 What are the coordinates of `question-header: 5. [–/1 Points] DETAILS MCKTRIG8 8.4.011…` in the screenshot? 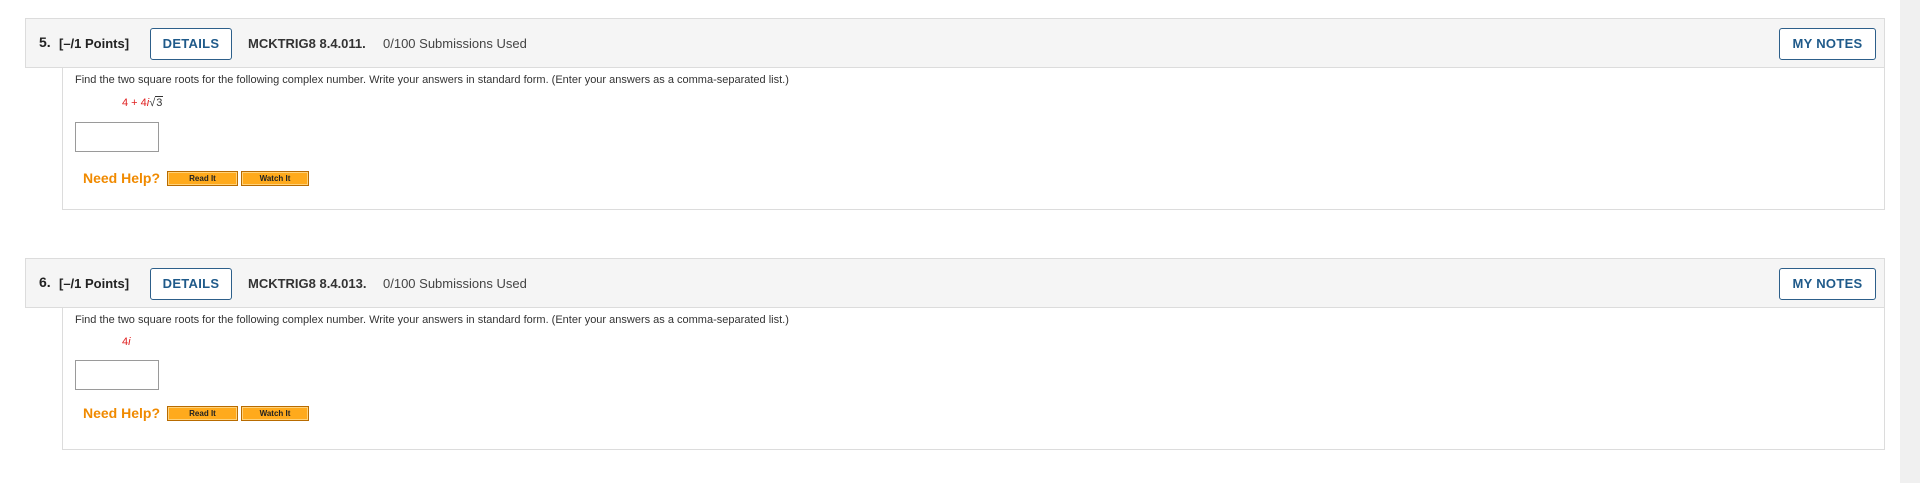 It's located at (955, 43).